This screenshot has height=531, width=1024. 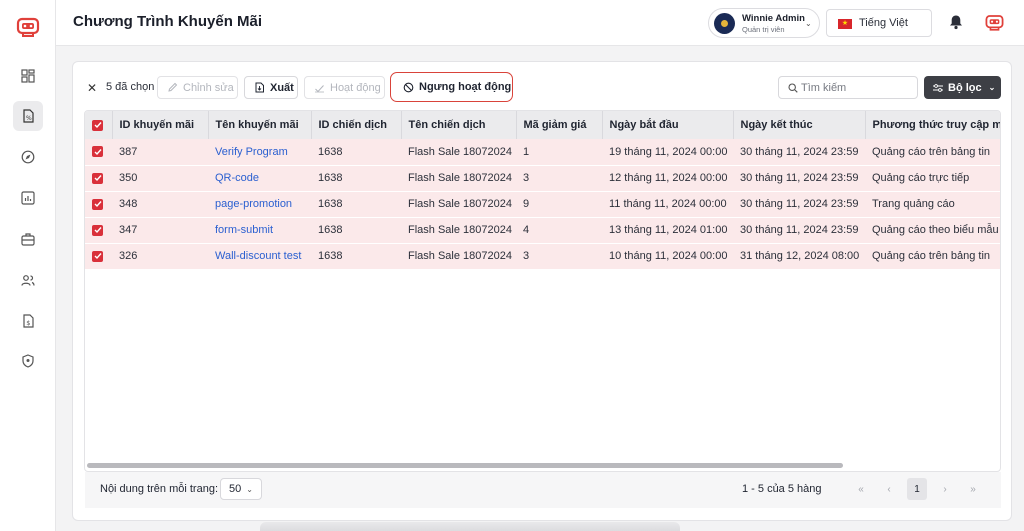 What do you see at coordinates (559, 256) in the screenshot?
I see `voucher-count-cell: 3` at bounding box center [559, 256].